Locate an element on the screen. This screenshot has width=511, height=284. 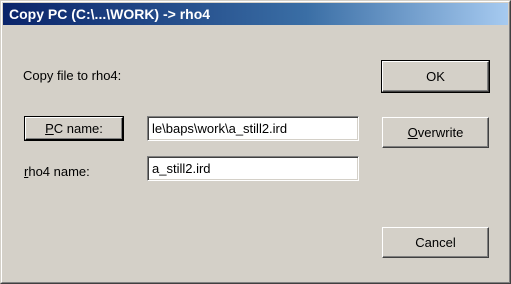
copy-file-heading: Copy file to rho4: is located at coordinates (72, 75).